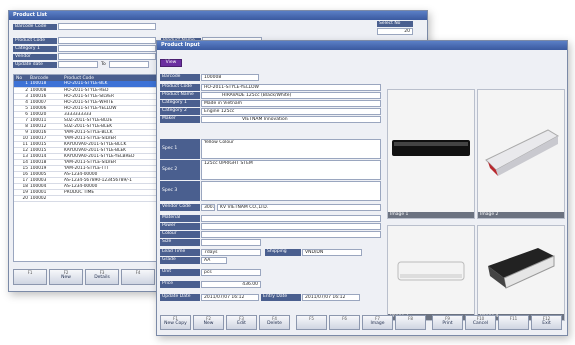  Describe the element at coordinates (111, 198) in the screenshot. I see `table-cell-code` at that location.